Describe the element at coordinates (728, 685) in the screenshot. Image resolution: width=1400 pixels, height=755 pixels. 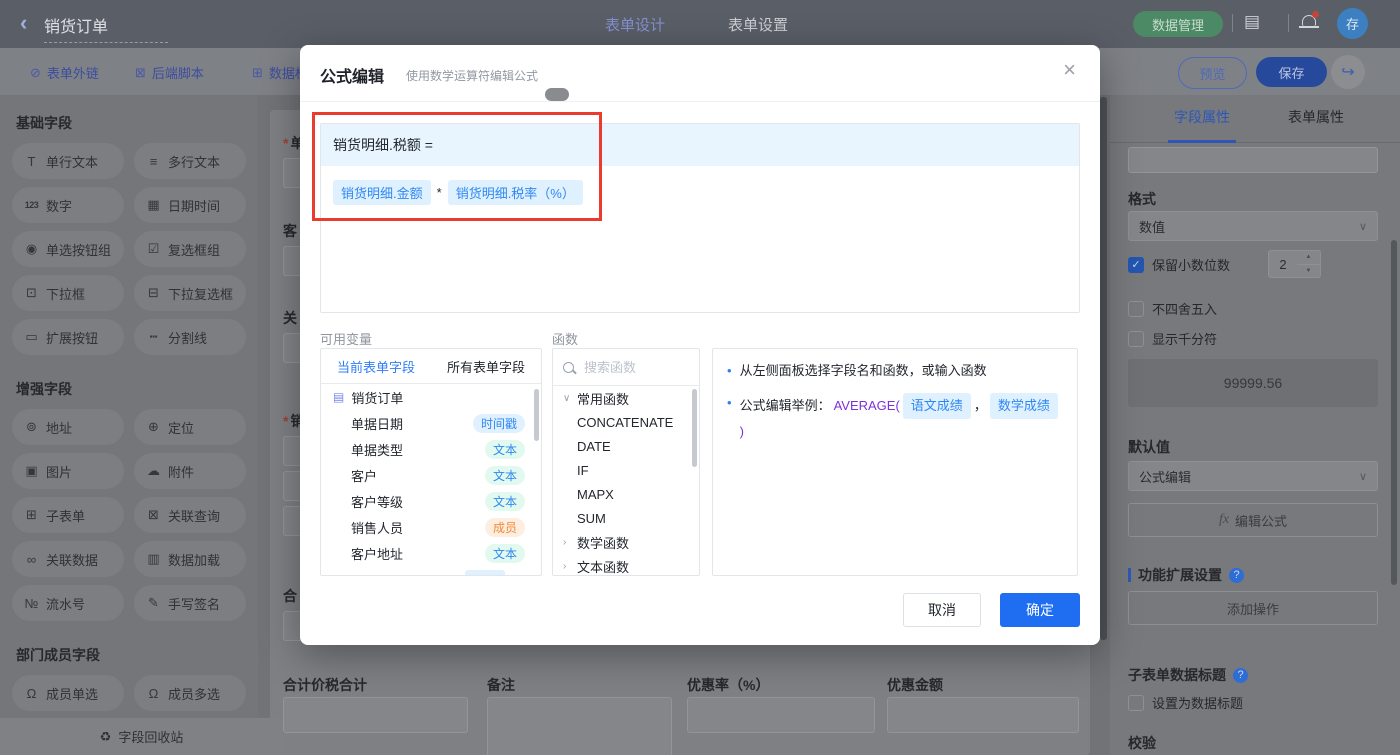
I see `field-label-discount-rate: 优惠率（%）` at that location.